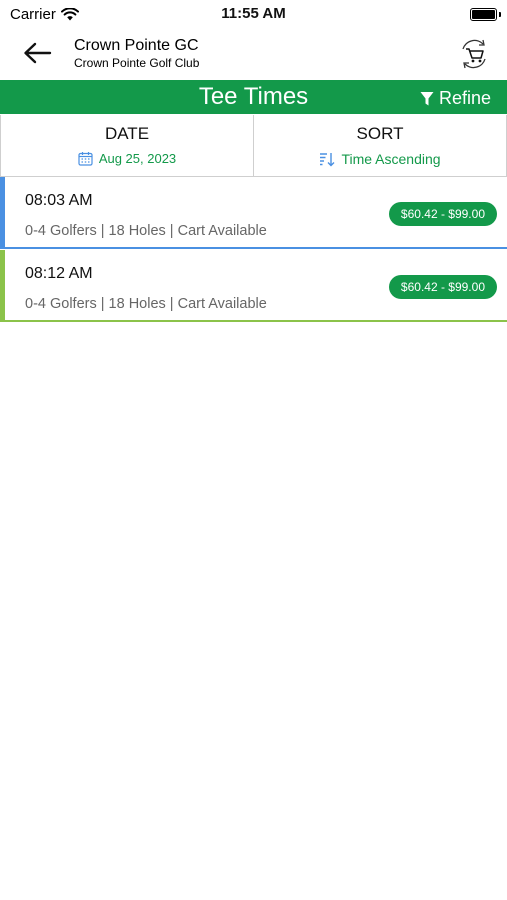 The image size is (507, 900). What do you see at coordinates (464, 98) in the screenshot?
I see `refine-label: Refine` at bounding box center [464, 98].